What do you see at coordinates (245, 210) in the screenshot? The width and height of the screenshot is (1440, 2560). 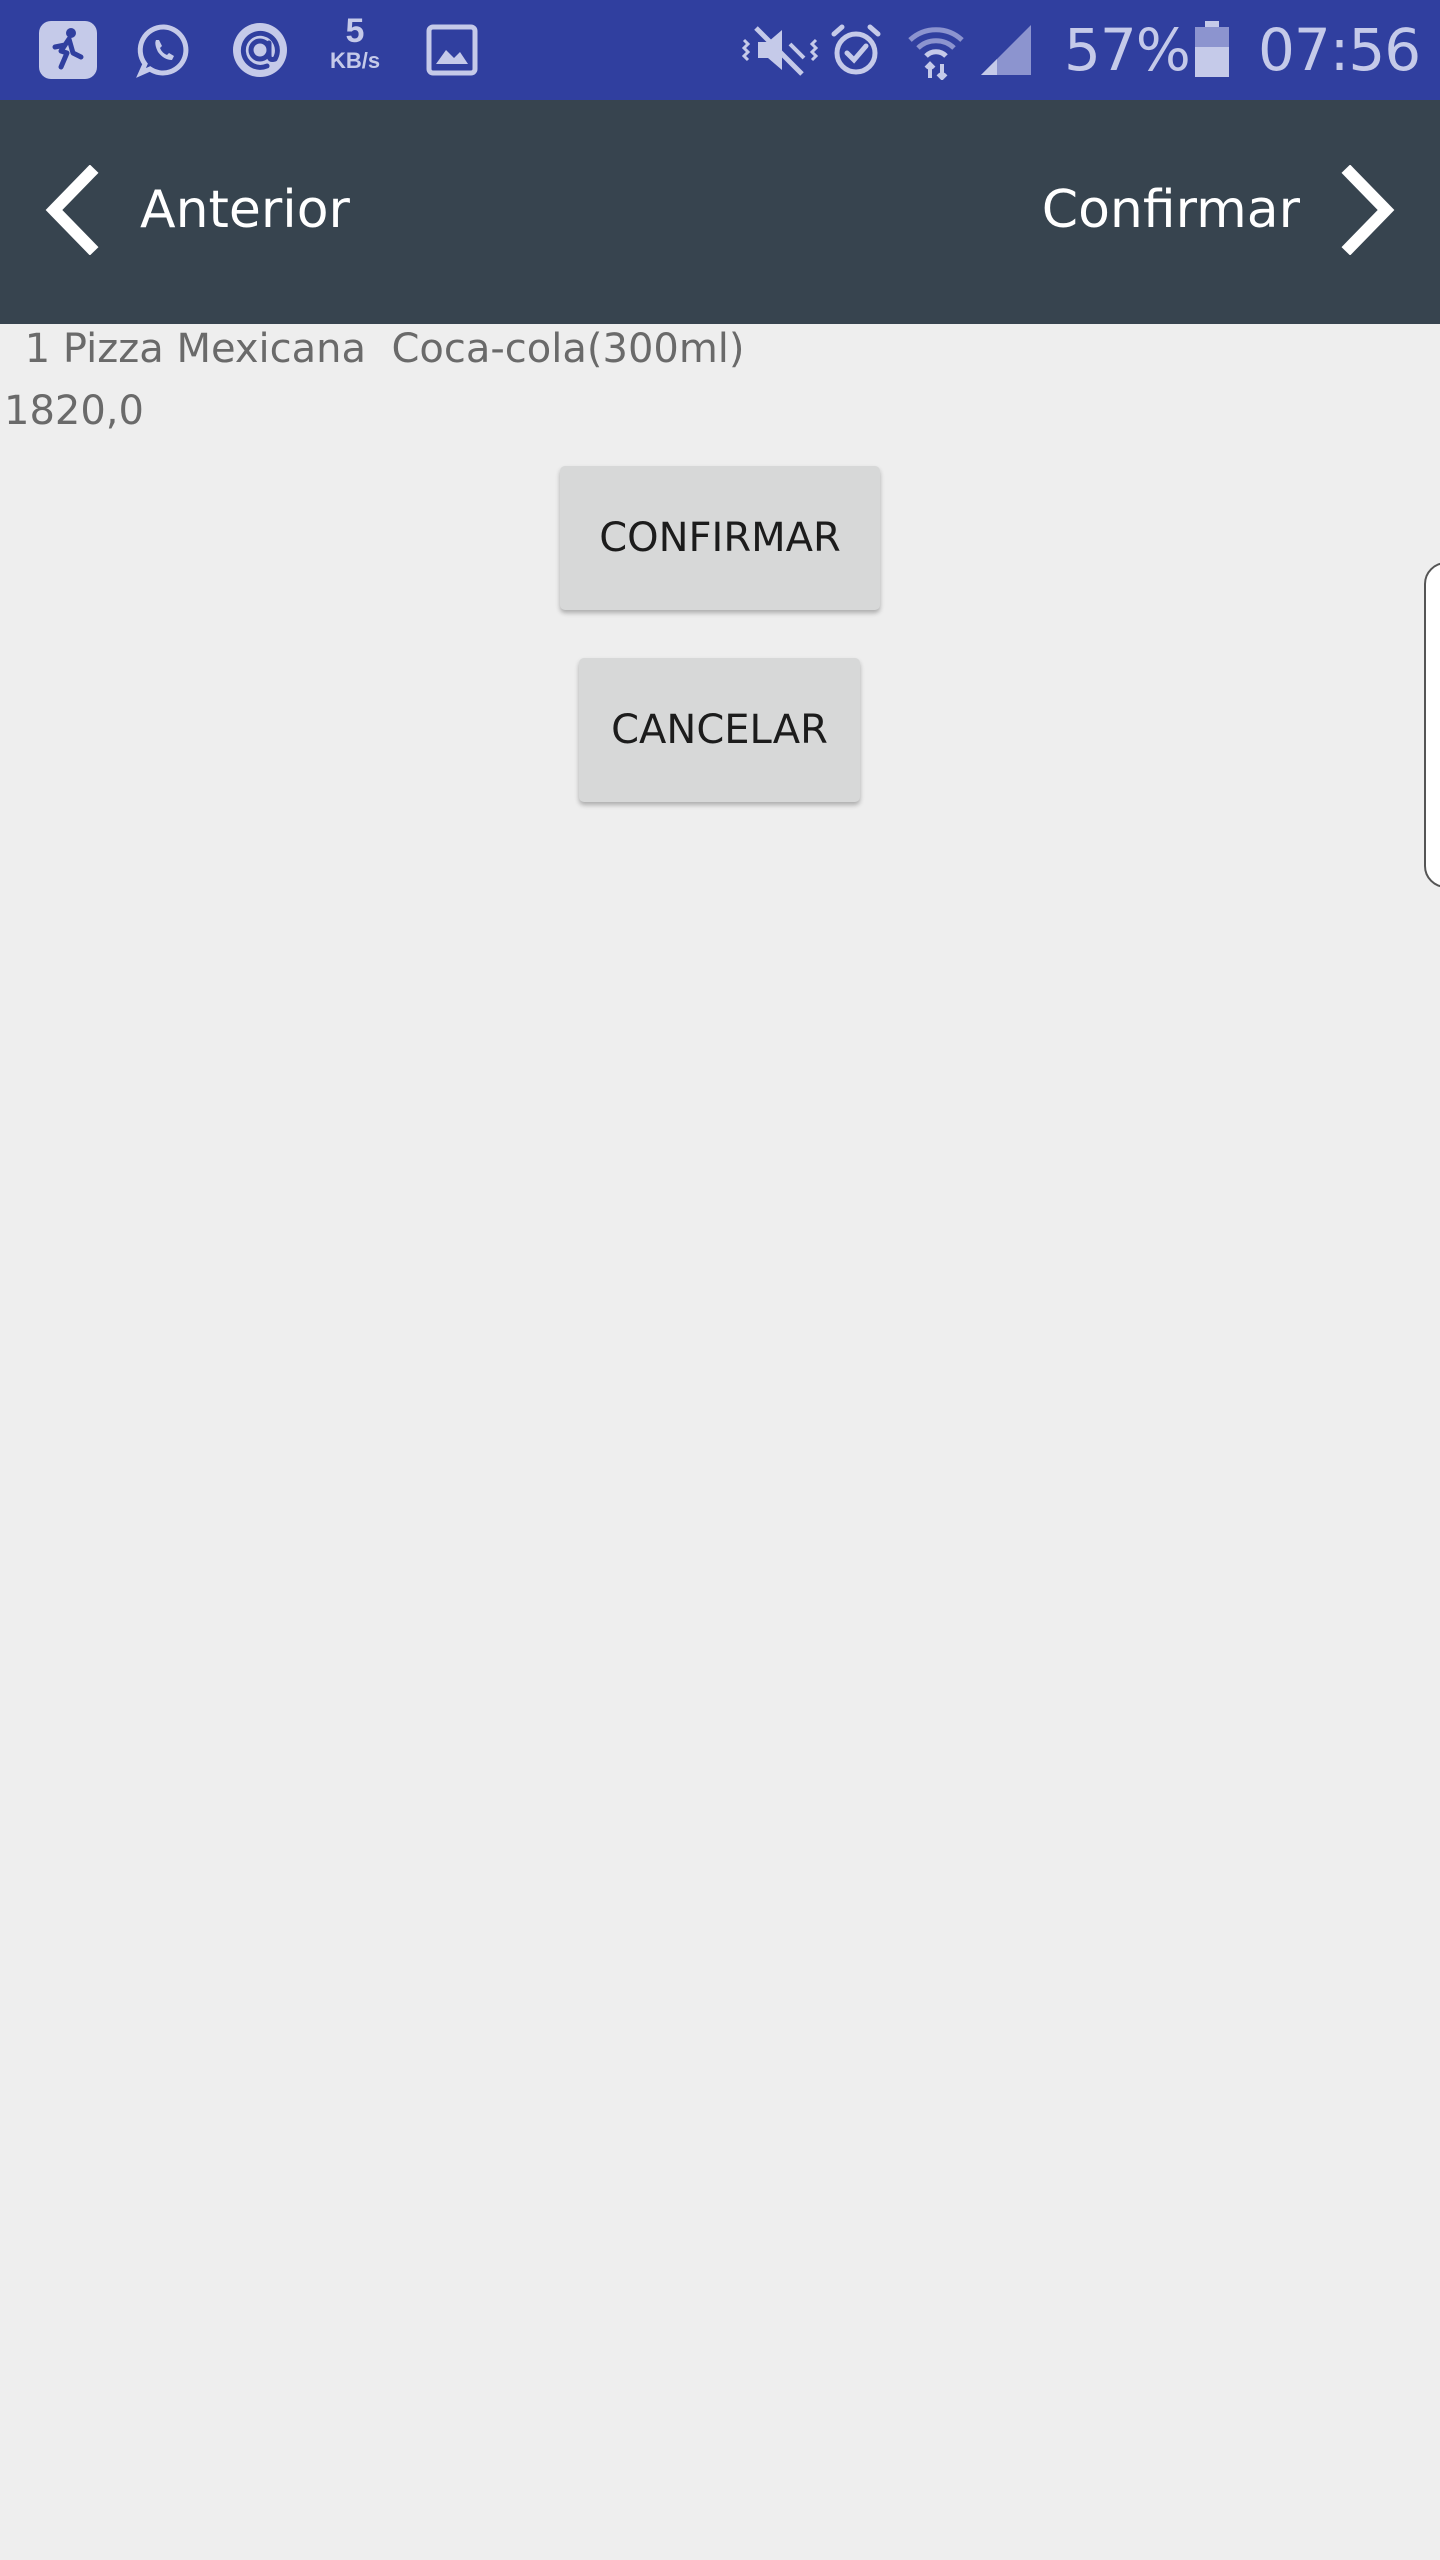 I see `previous-label: Anterior` at bounding box center [245, 210].